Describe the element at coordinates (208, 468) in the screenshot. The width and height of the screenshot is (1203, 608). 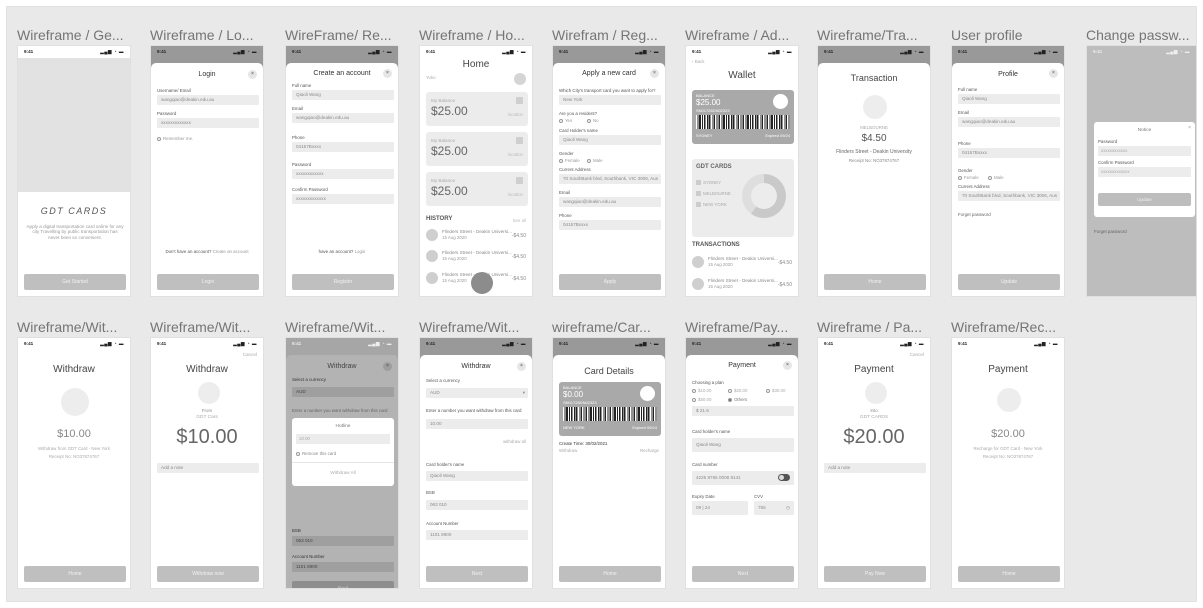
I see `note-input: Add a note` at that location.